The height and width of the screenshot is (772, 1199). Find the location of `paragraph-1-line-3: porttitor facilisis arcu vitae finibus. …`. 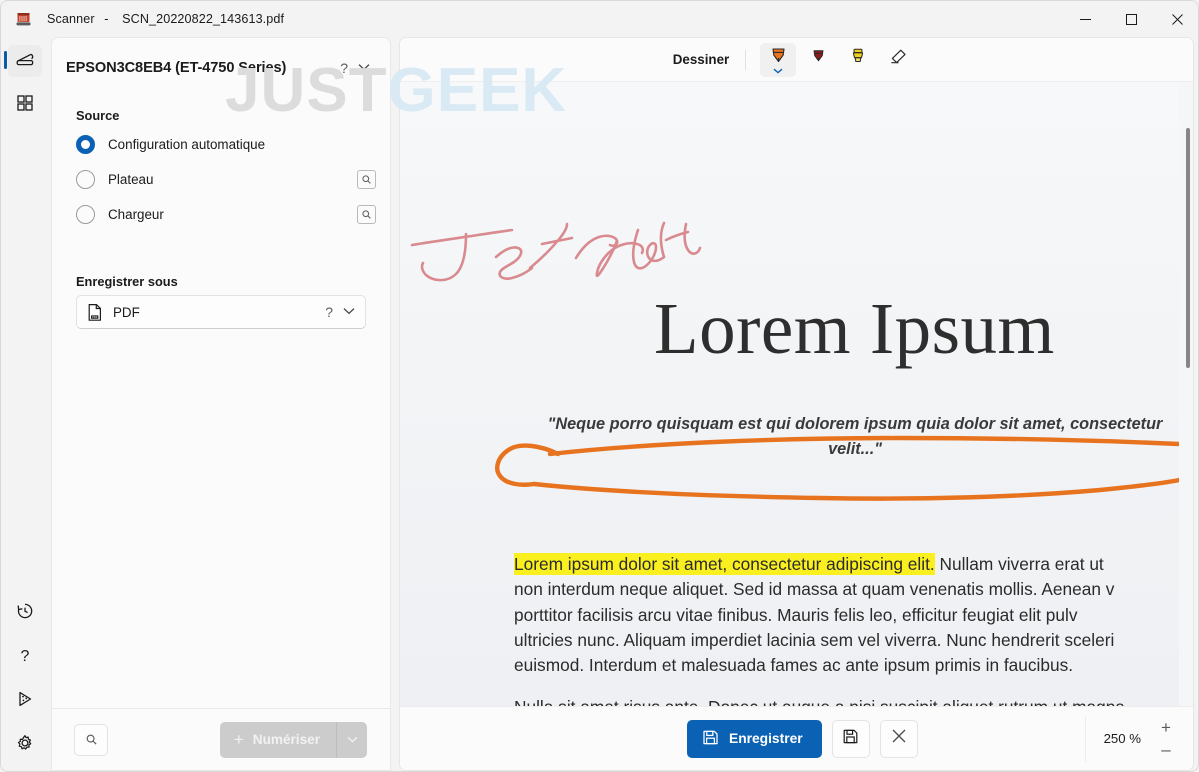

paragraph-1-line-3: porttitor facilisis arcu vitae finibus. … is located at coordinates (796, 614).